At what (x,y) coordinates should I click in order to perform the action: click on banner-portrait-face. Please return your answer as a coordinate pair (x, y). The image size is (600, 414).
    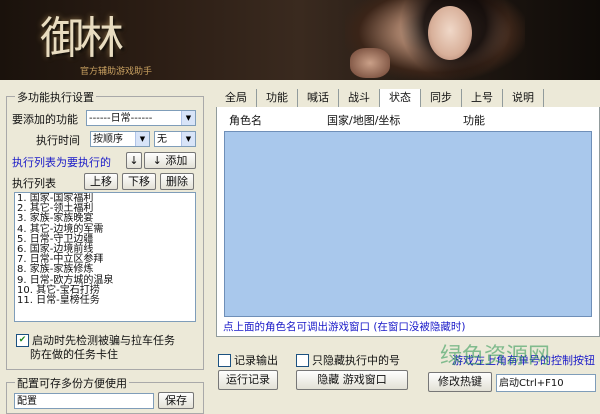
    Looking at the image, I should click on (450, 33).